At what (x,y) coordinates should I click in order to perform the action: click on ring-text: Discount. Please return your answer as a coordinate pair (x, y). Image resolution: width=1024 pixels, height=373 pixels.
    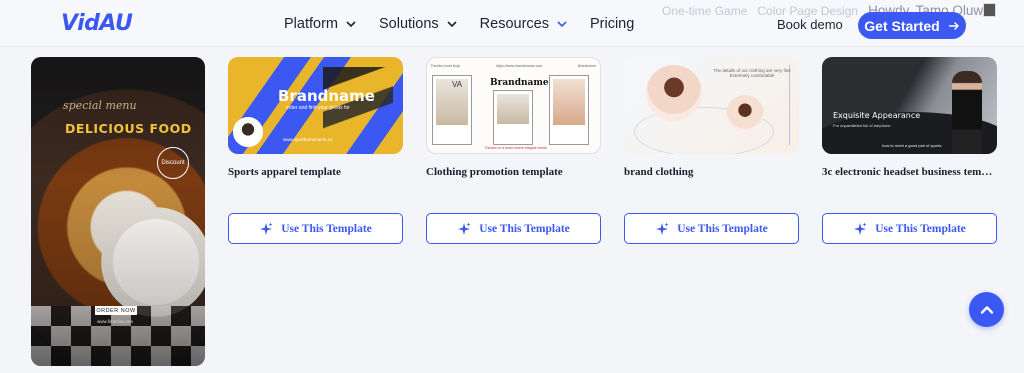
    Looking at the image, I should click on (173, 163).